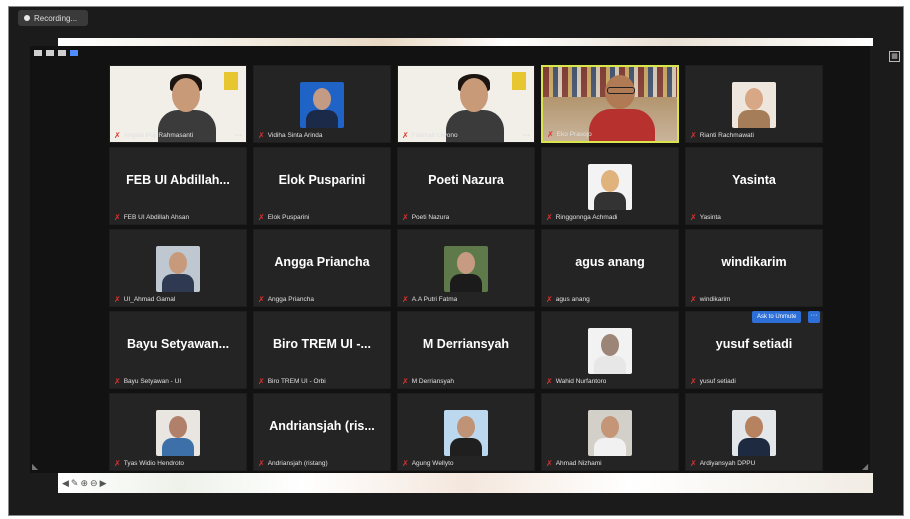 The width and height of the screenshot is (910, 519). What do you see at coordinates (430, 217) in the screenshot?
I see `participant-name: Poeti Nazura` at bounding box center [430, 217].